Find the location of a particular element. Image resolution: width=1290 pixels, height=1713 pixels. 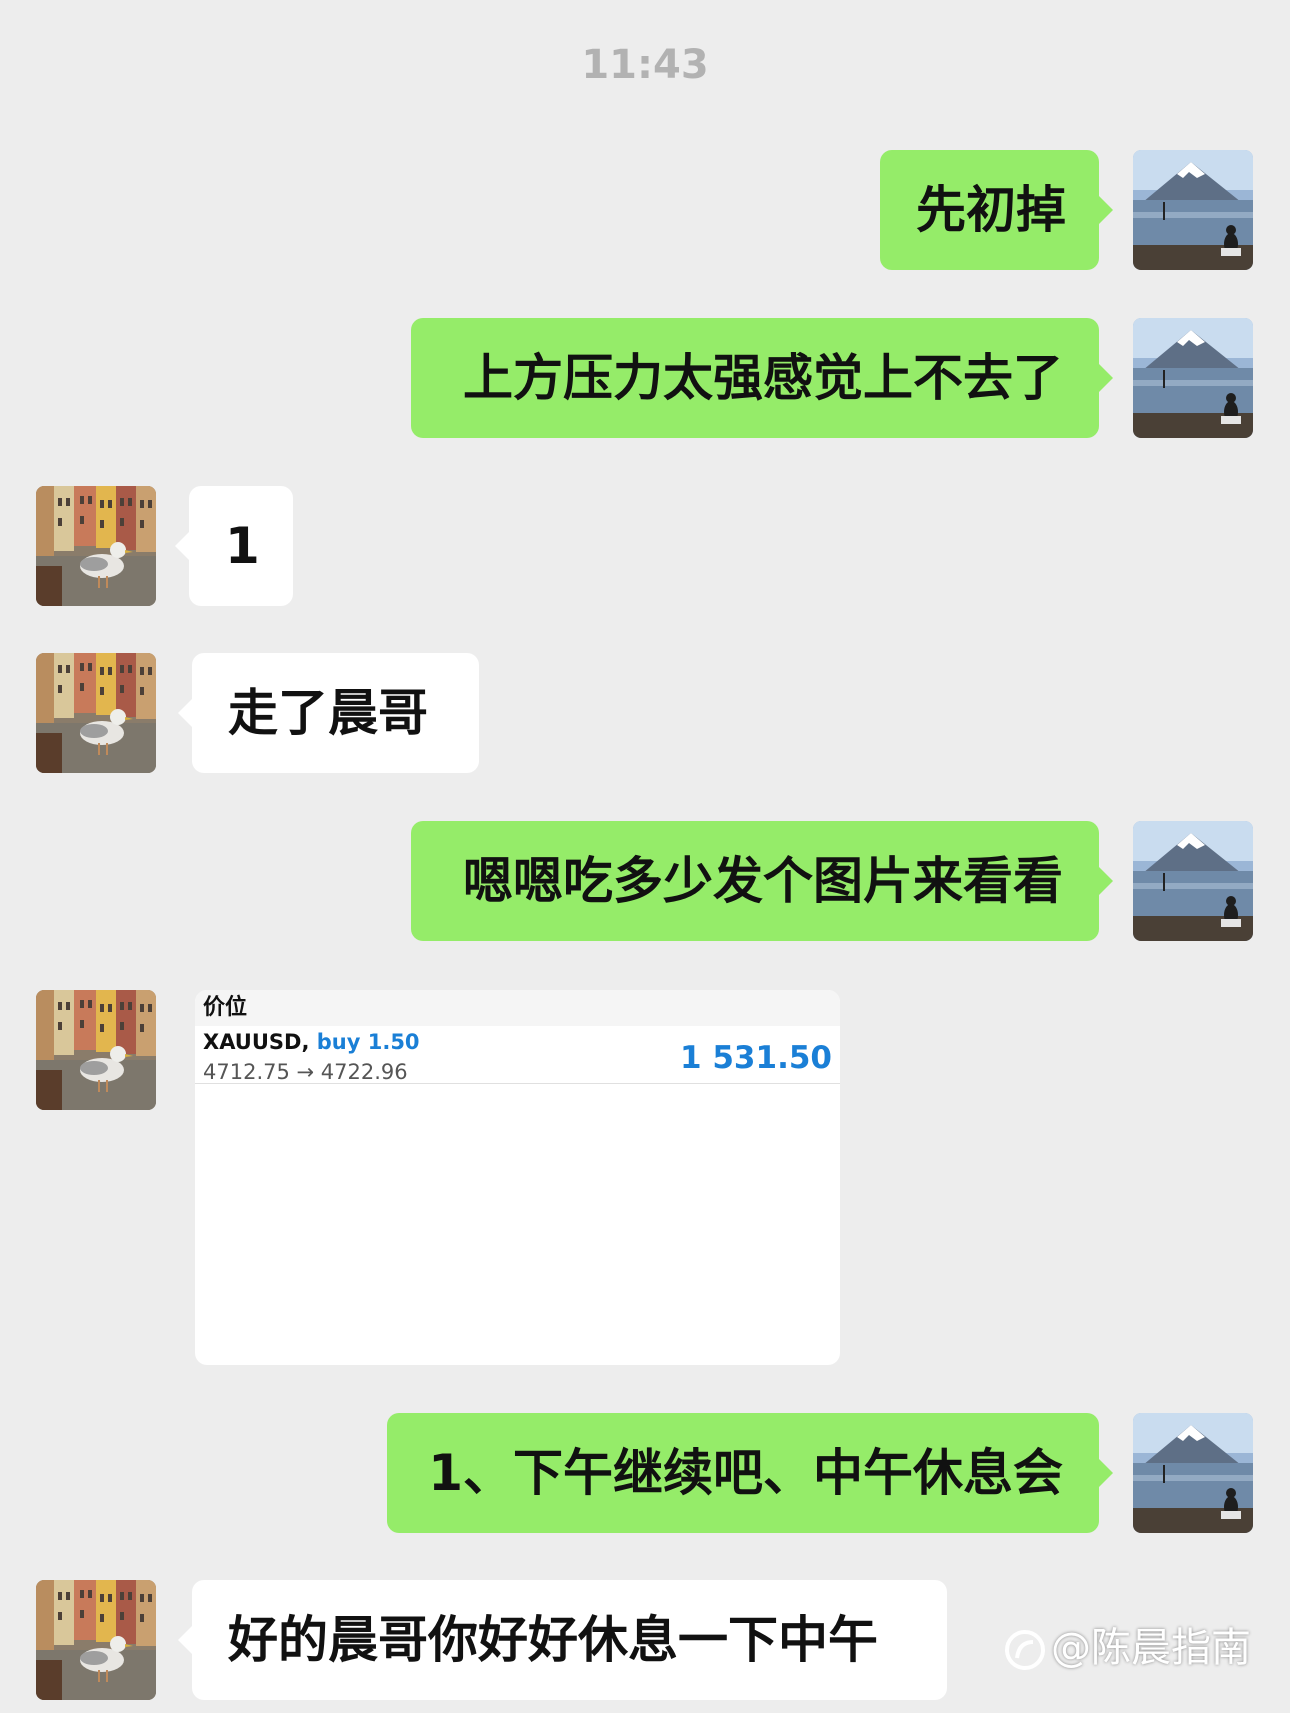

message-bubble-incoming: 走了晨哥 is located at coordinates (328, 713).